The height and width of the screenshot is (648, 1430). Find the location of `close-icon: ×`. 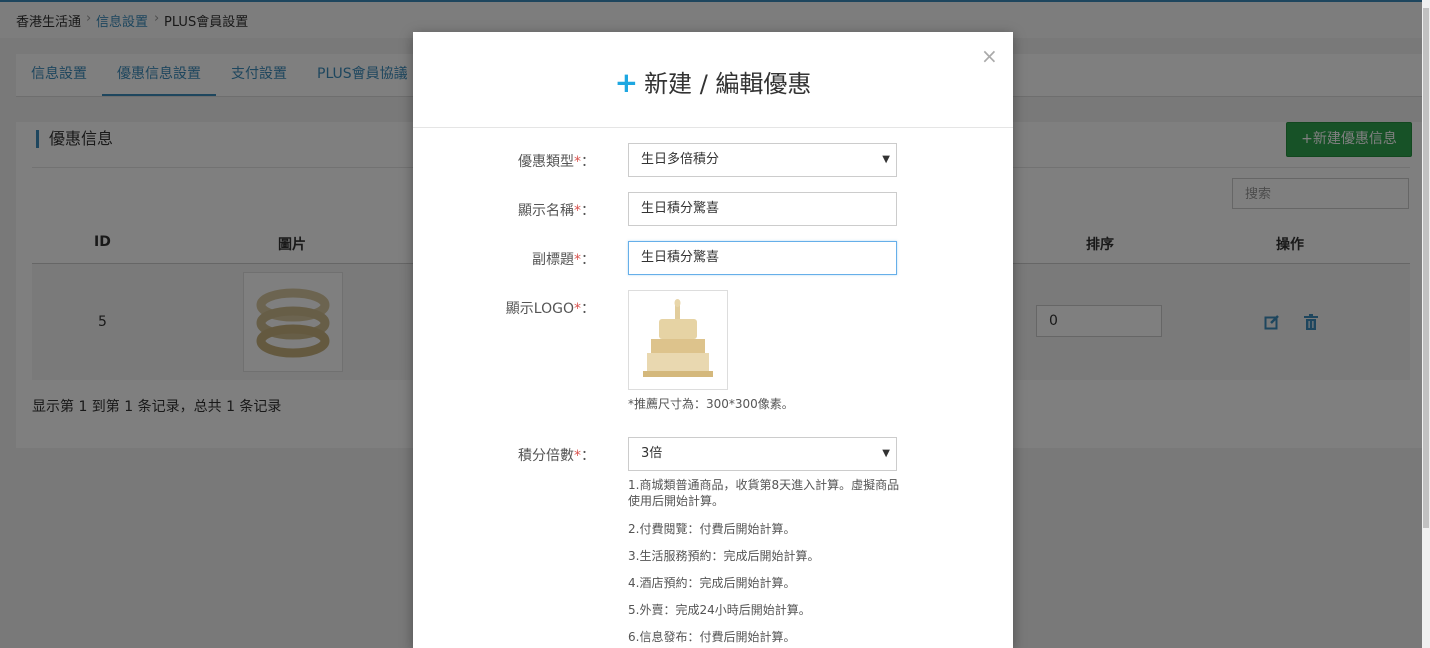

close-icon: × is located at coordinates (989, 56).